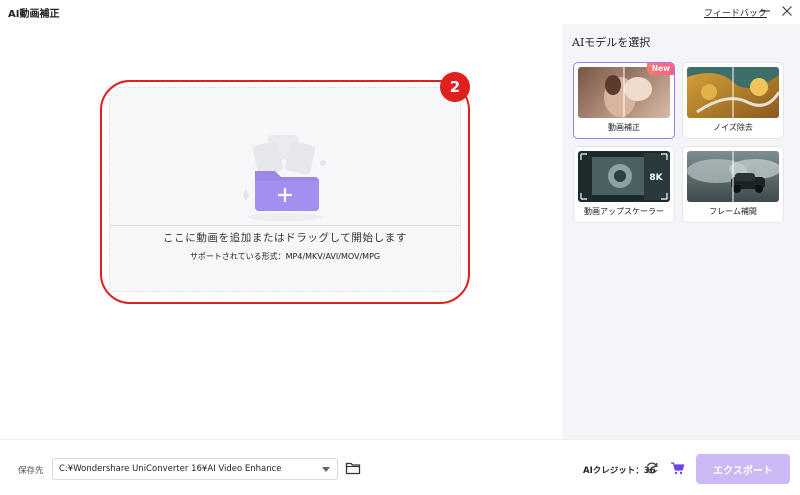  What do you see at coordinates (624, 176) in the screenshot?
I see `video-upscaler-thumbnail: 8K` at bounding box center [624, 176].